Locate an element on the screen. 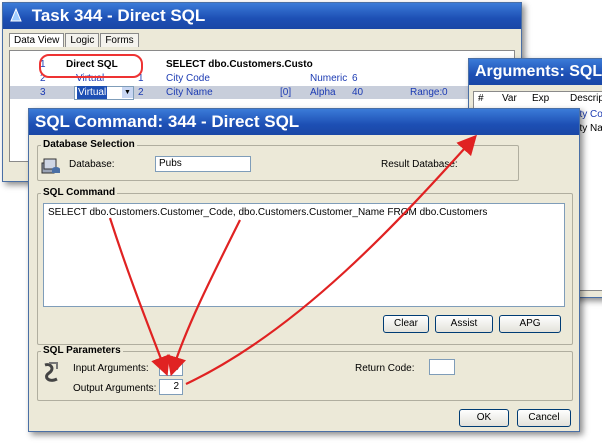 The height and width of the screenshot is (443, 602). database-field: Pubs is located at coordinates (203, 164).